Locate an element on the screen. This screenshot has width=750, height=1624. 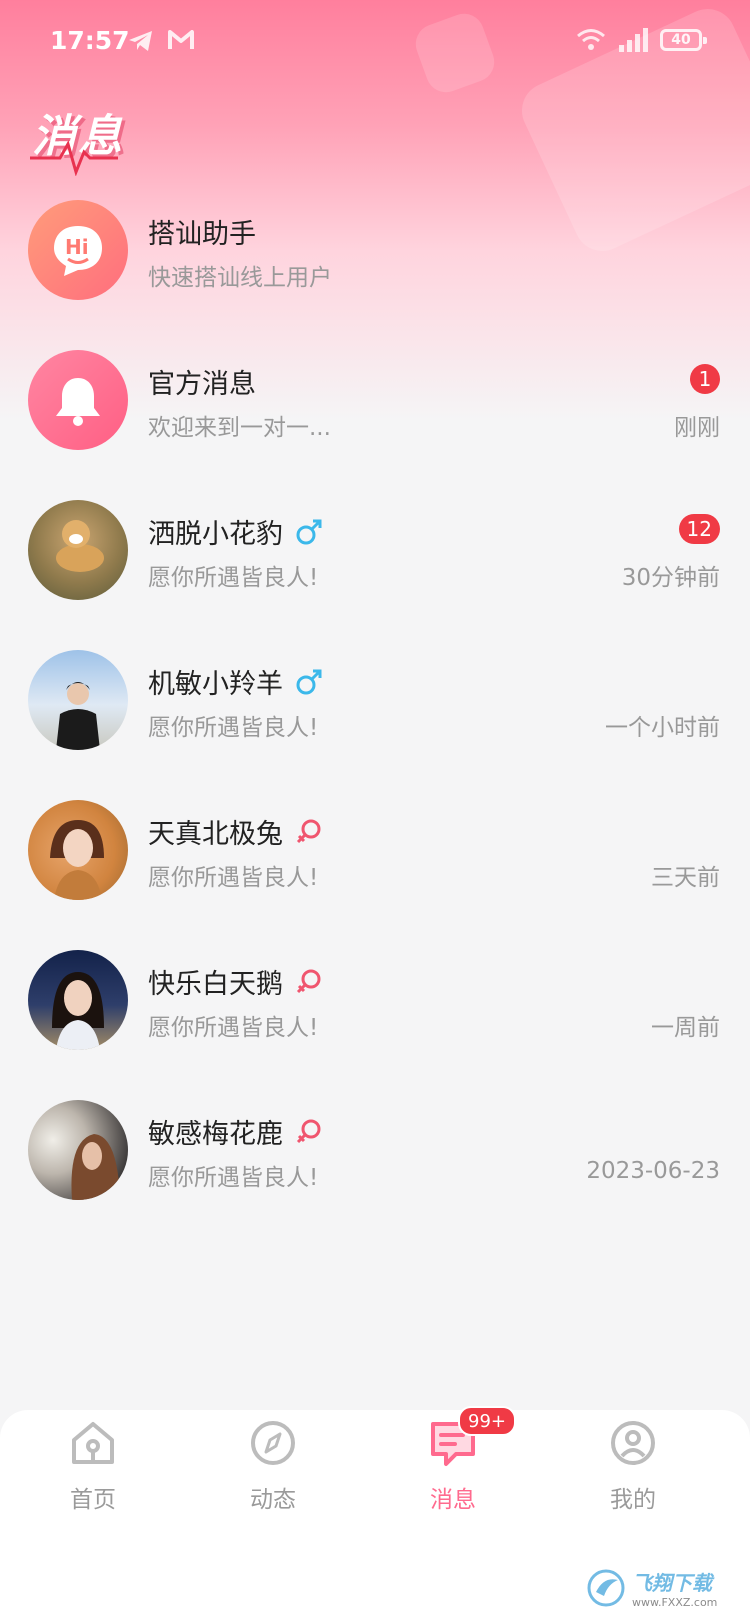
compass-icon is located at coordinates (273, 1443).